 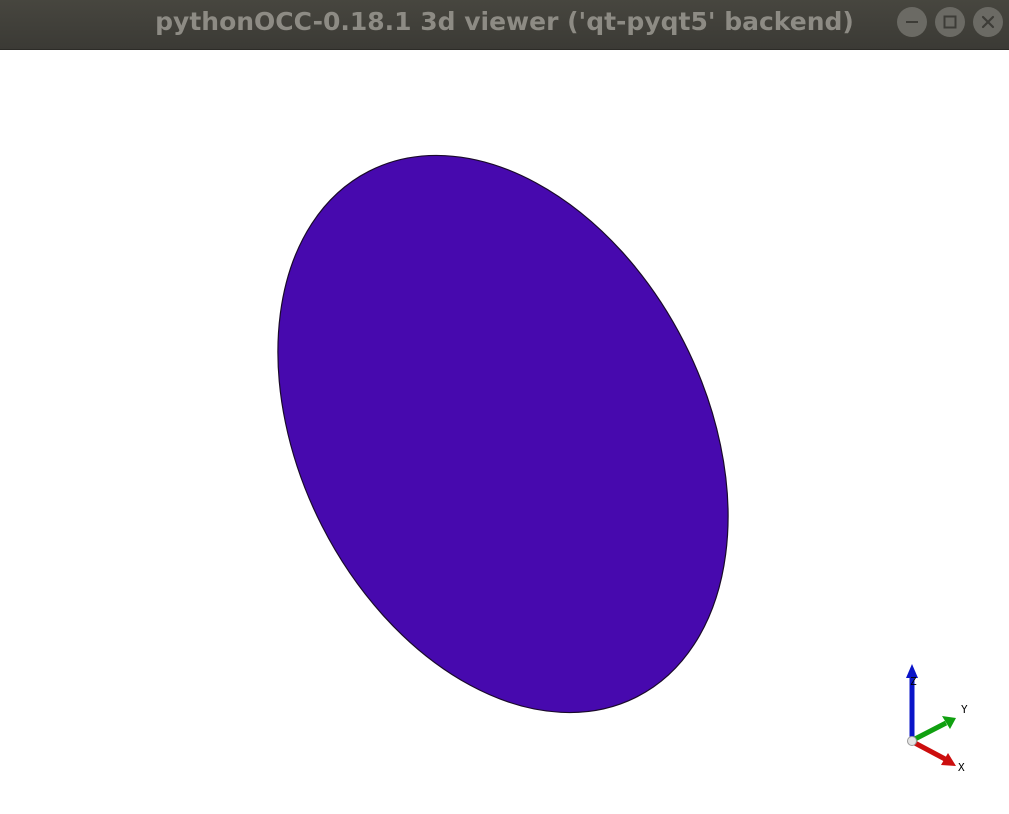 What do you see at coordinates (912, 741) in the screenshot?
I see `triedron-origin` at bounding box center [912, 741].